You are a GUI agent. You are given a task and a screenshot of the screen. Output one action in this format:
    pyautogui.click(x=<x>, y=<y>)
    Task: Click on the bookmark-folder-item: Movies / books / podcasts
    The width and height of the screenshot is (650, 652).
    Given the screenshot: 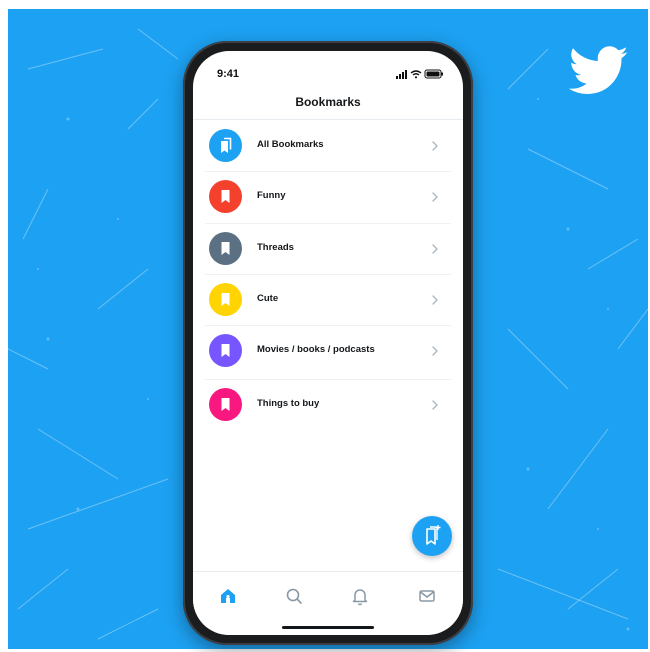 What is the action you would take?
    pyautogui.click(x=328, y=353)
    